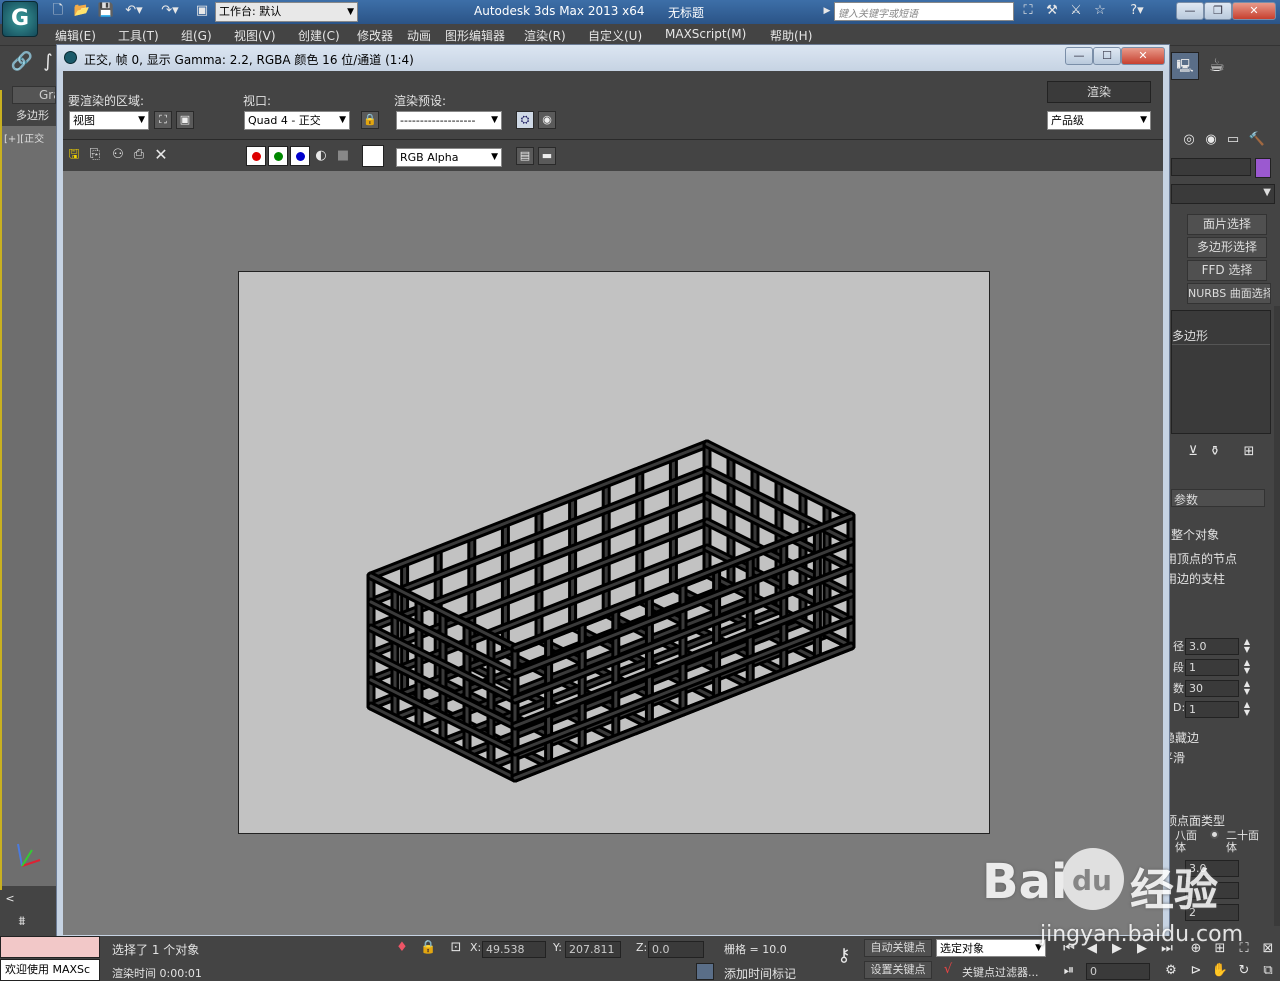 This screenshot has width=1280, height=981. Describe the element at coordinates (1212, 688) in the screenshot. I see `sides-spinner: 30` at that location.